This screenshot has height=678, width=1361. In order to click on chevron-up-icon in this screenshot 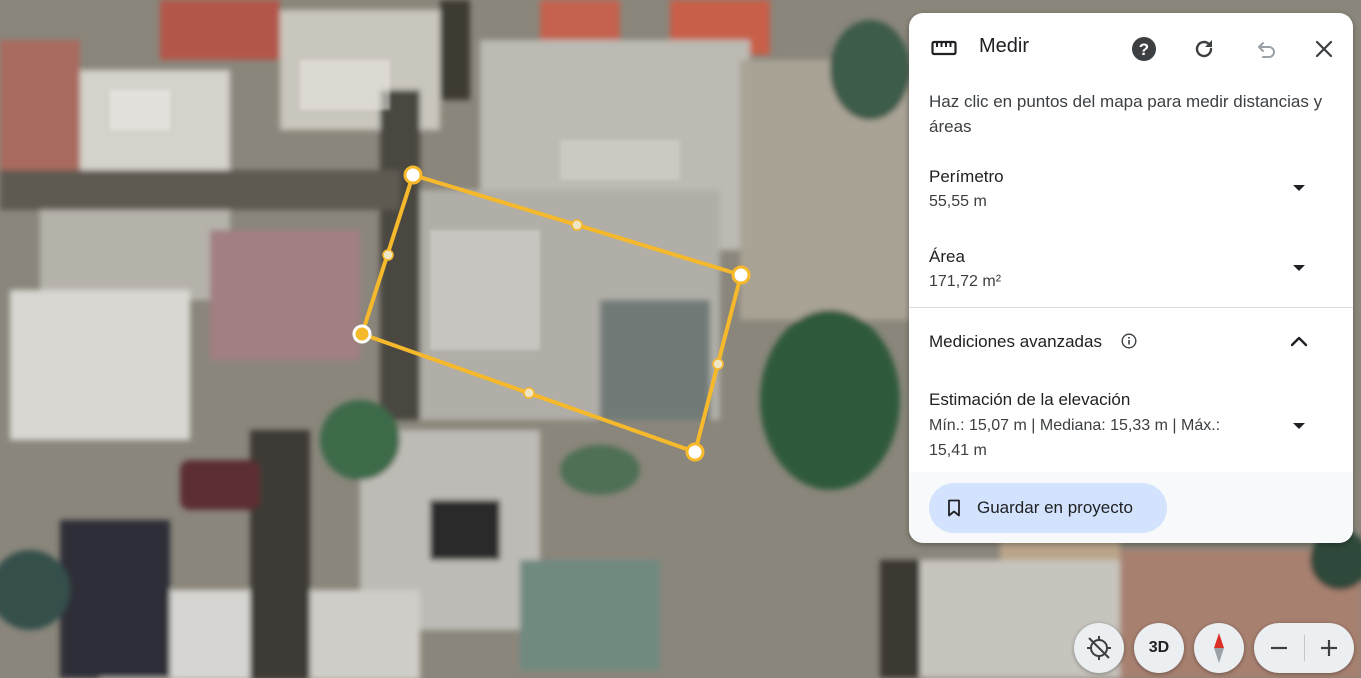, I will do `click(1299, 341)`.